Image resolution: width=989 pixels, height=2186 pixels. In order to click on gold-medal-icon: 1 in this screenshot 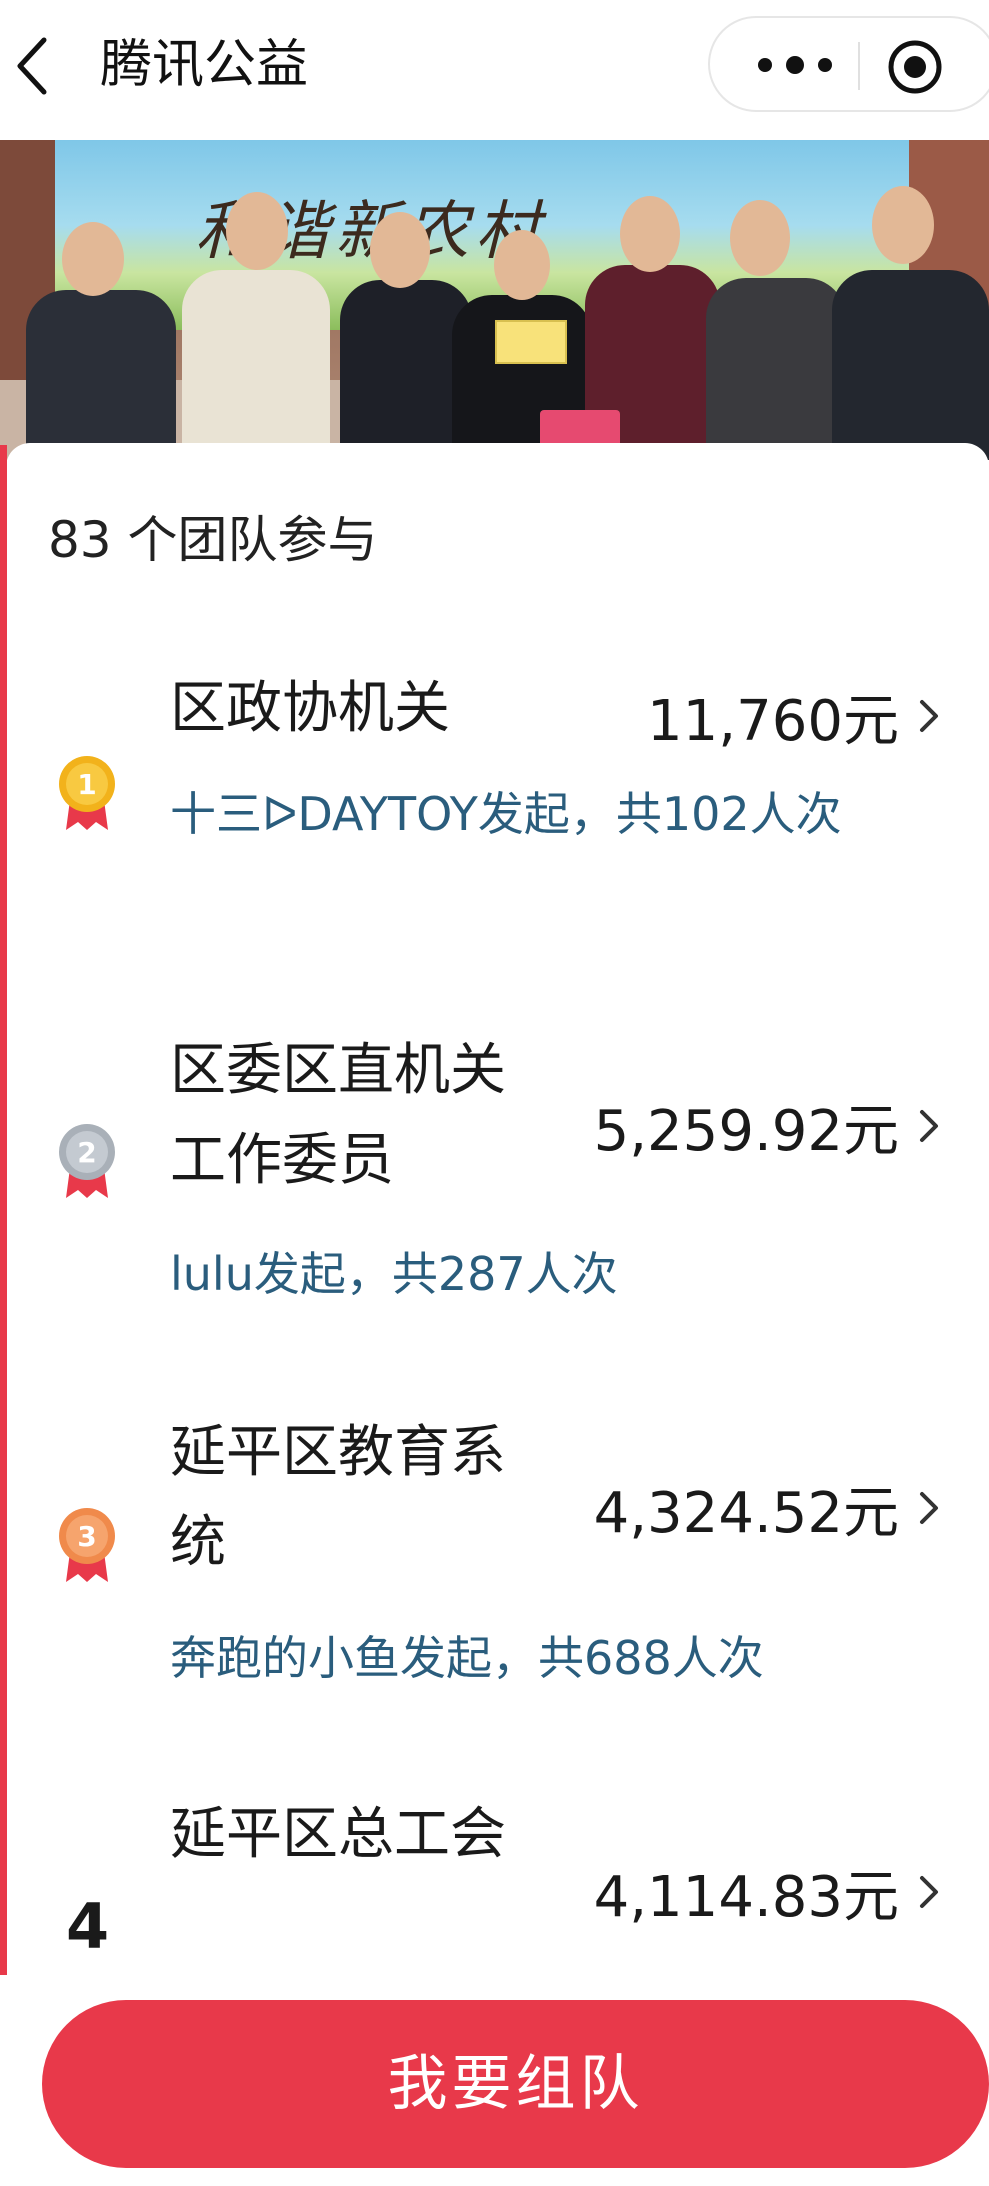, I will do `click(87, 793)`.